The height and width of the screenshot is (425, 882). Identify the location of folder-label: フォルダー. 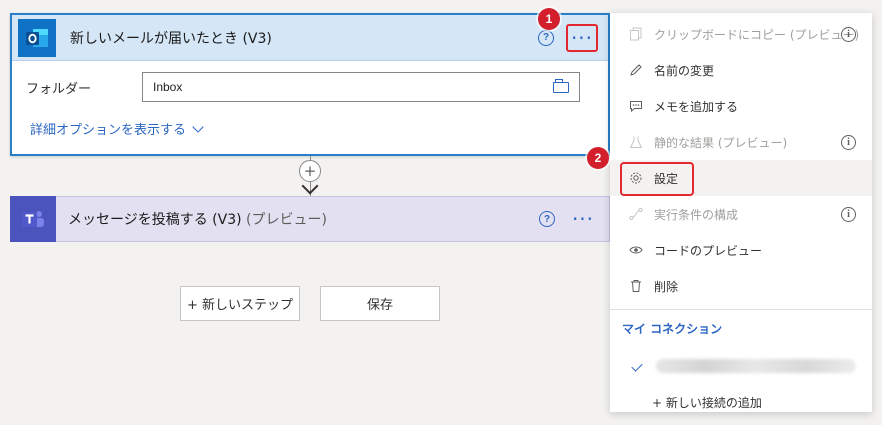
(59, 89).